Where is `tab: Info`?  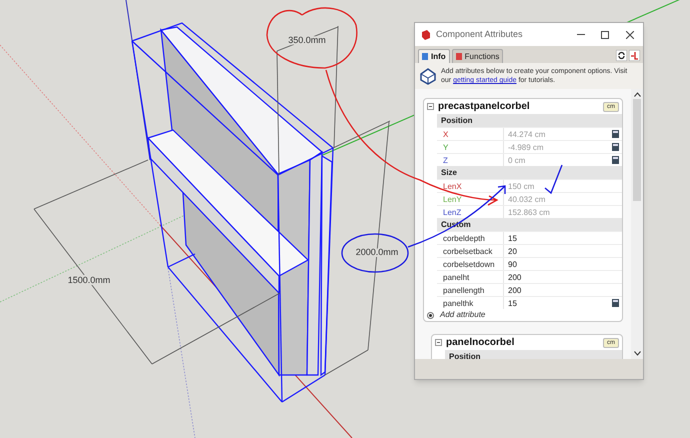 tab: Info is located at coordinates (434, 56).